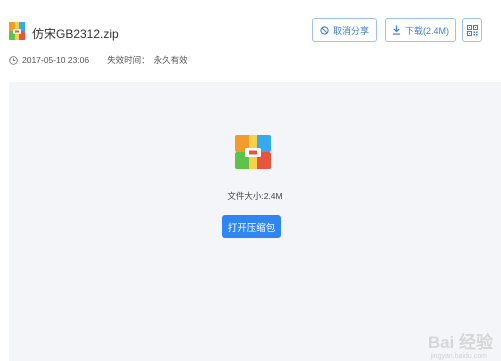  I want to click on share-date: 2017-05-10 23:06, so click(56, 60).